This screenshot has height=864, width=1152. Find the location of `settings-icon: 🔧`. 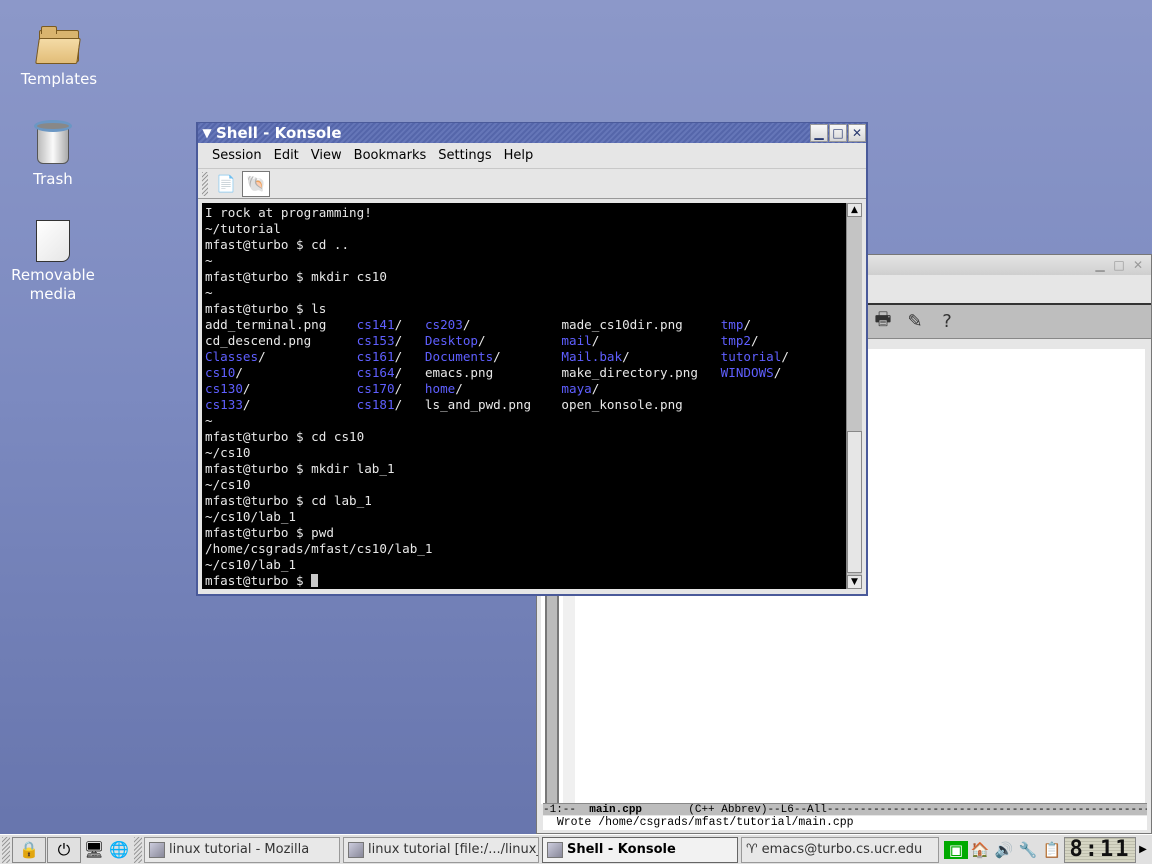

settings-icon: 🔧 is located at coordinates (1028, 850).